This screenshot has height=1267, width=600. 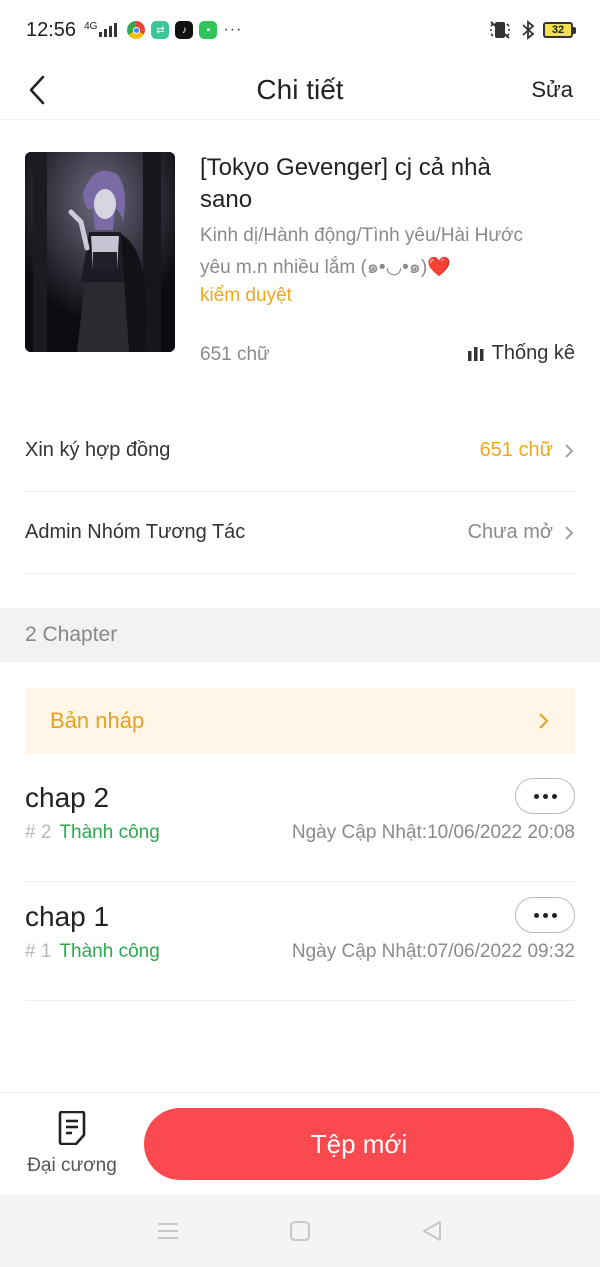 I want to click on chapter-number: # 2, so click(x=38, y=832).